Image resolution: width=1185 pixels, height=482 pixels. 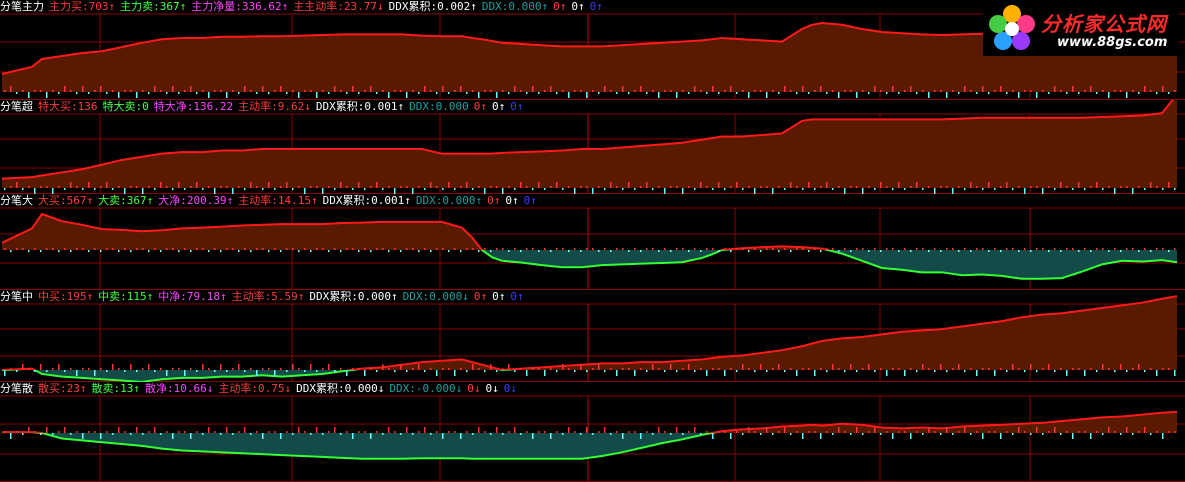 I want to click on indicator-number: 0, so click(x=507, y=388).